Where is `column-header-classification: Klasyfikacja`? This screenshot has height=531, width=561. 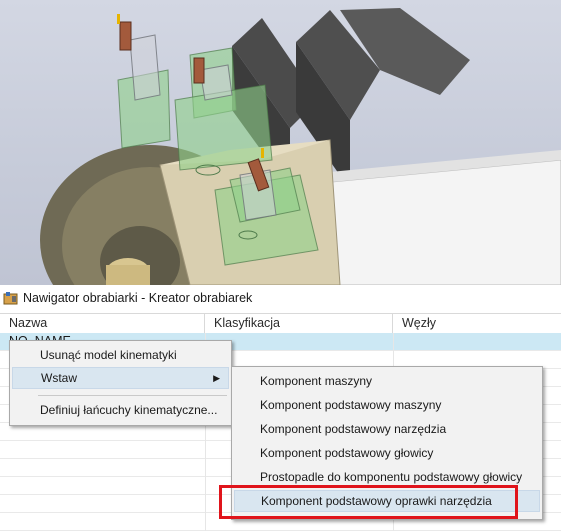 column-header-classification: Klasyfikacja is located at coordinates (299, 323).